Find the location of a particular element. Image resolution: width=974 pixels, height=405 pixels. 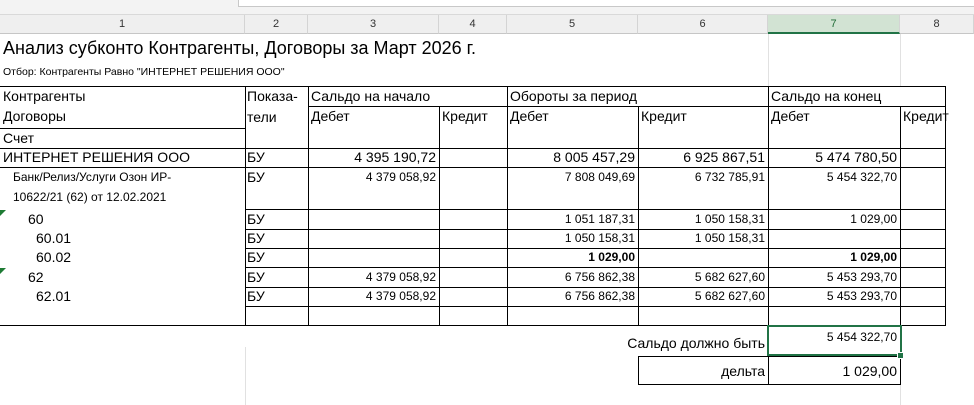

row-oborot-debet: 1 051 187,31 is located at coordinates (572, 219).